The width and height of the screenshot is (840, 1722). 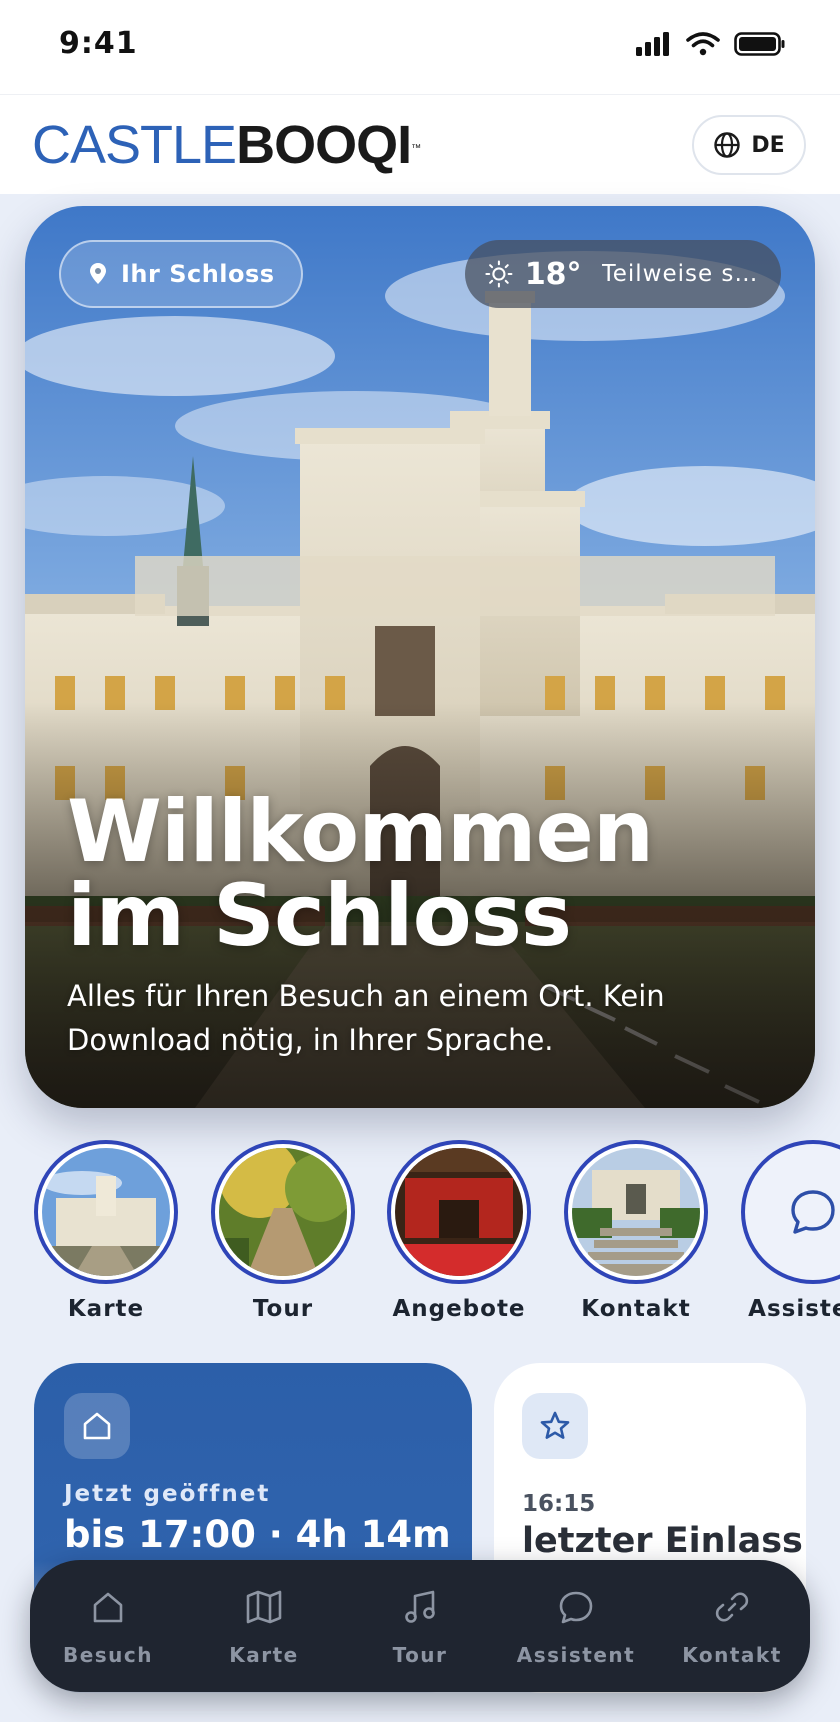 What do you see at coordinates (732, 1655) in the screenshot?
I see `tab-label: Kontakt` at bounding box center [732, 1655].